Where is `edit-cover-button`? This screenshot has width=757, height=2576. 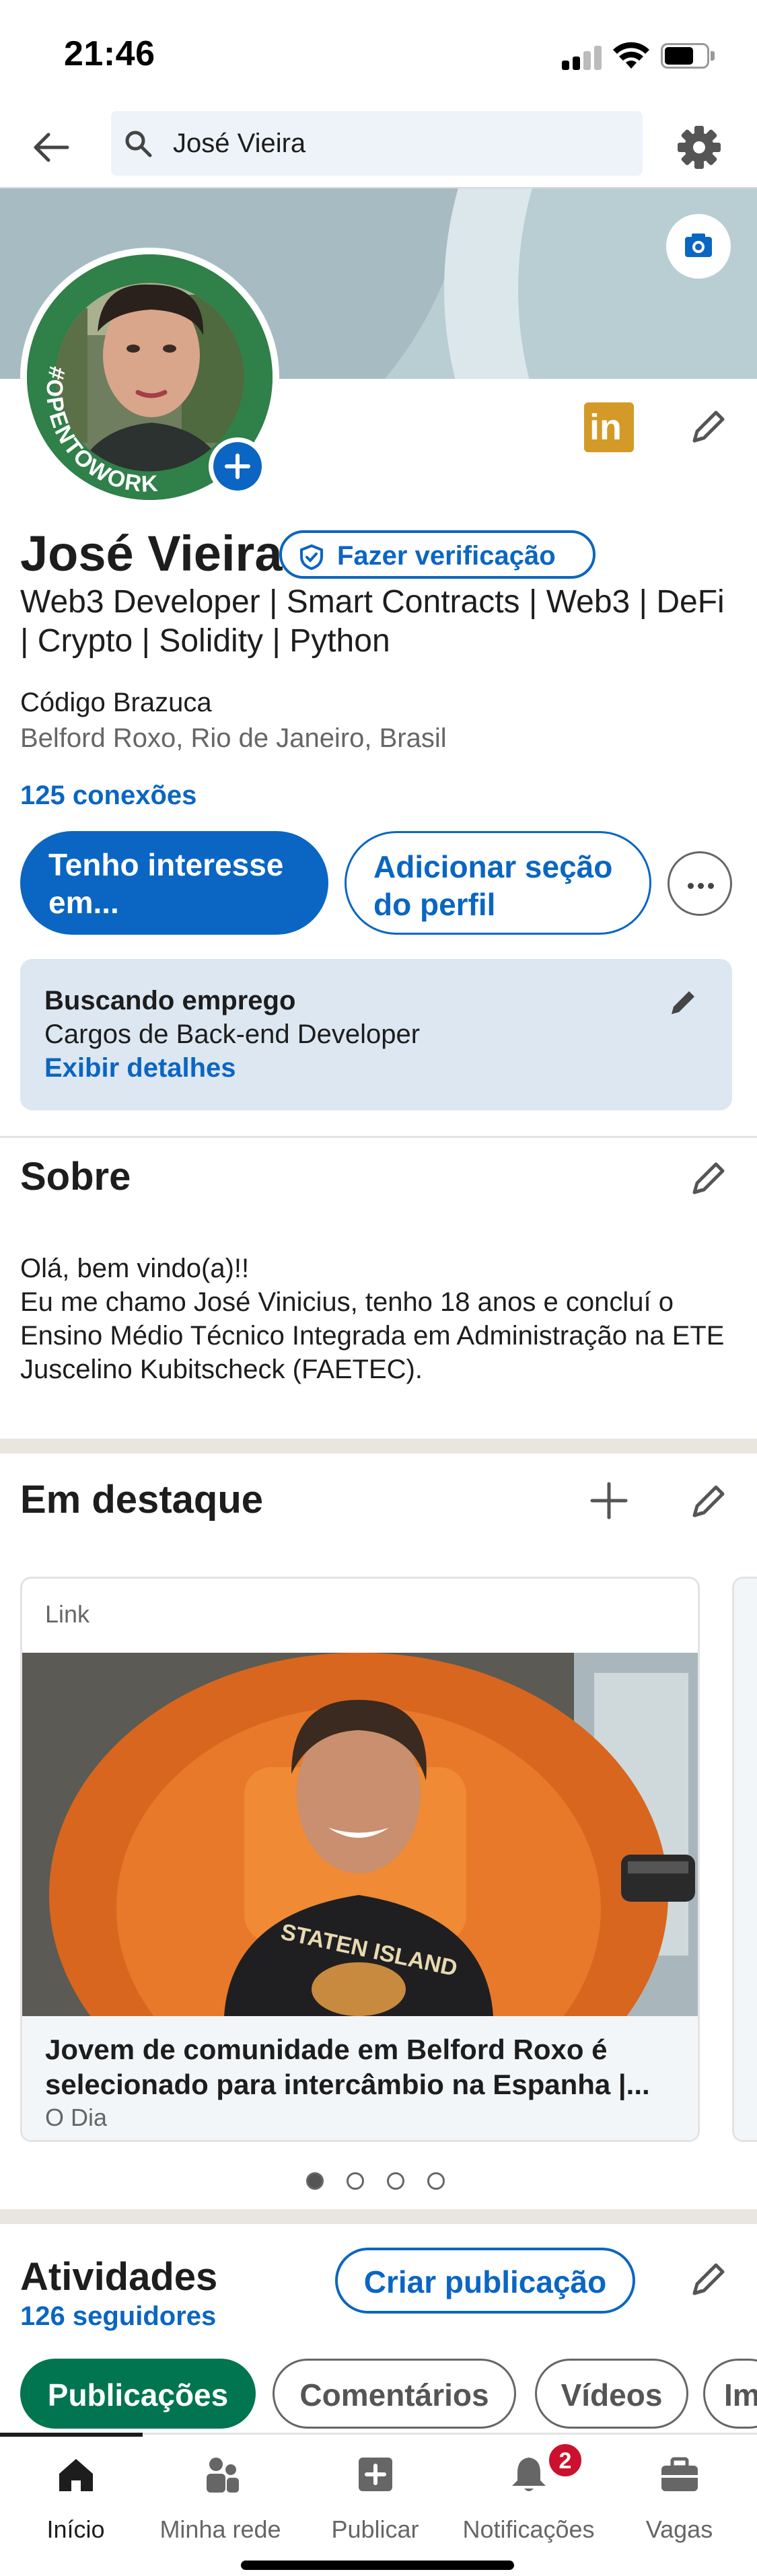 edit-cover-button is located at coordinates (698, 246).